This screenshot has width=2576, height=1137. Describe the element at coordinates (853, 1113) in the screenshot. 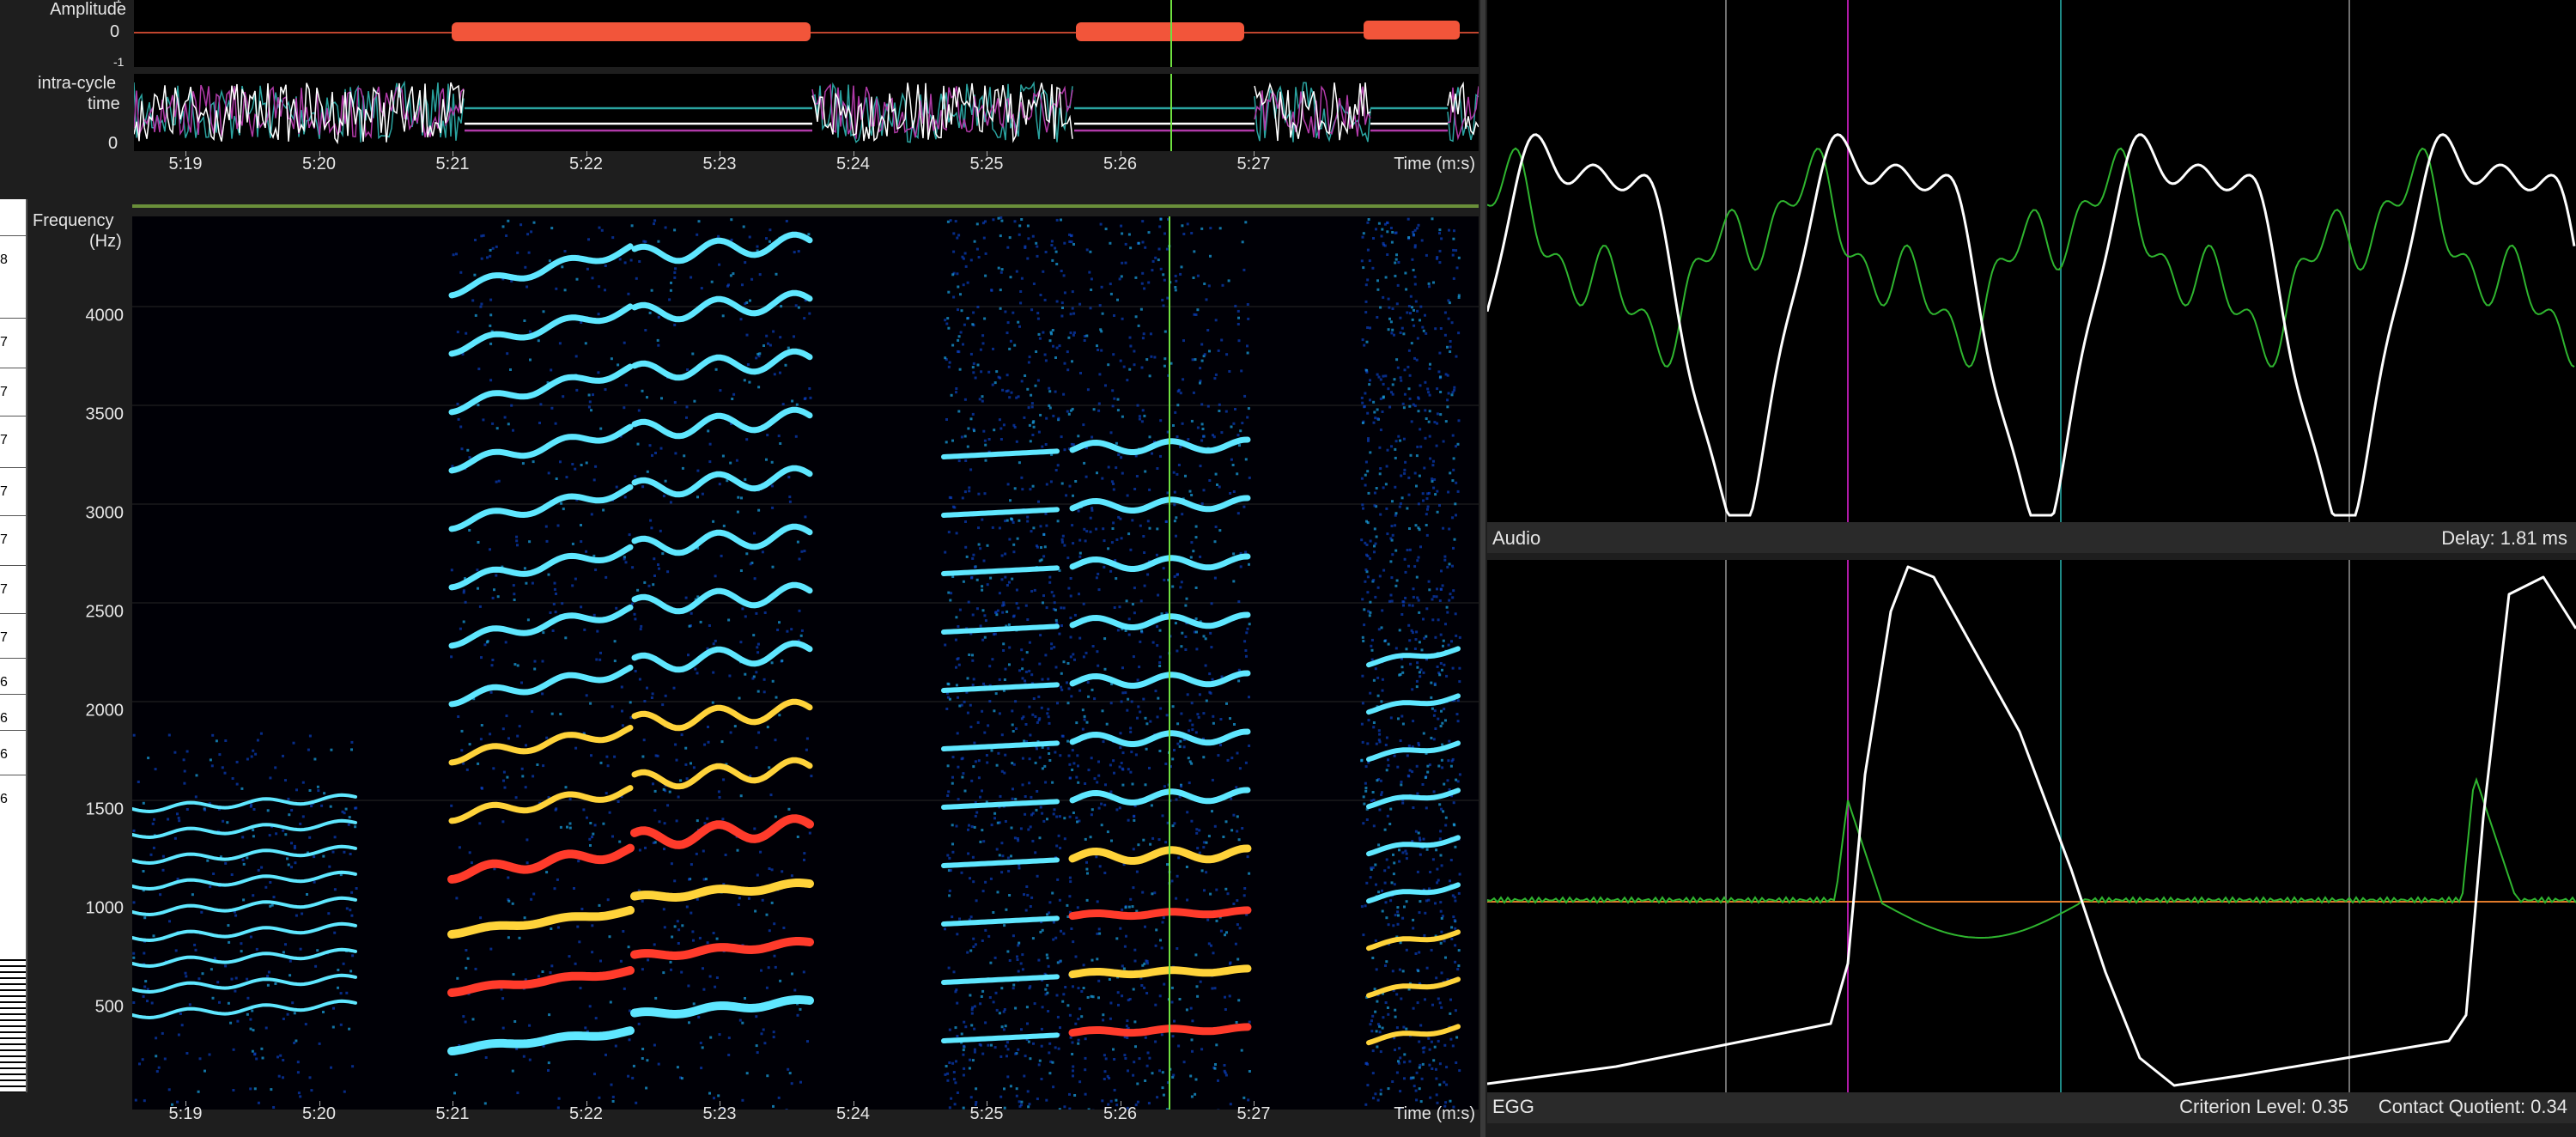

I see `time-axis-bottom-tick-5: 5:24` at that location.